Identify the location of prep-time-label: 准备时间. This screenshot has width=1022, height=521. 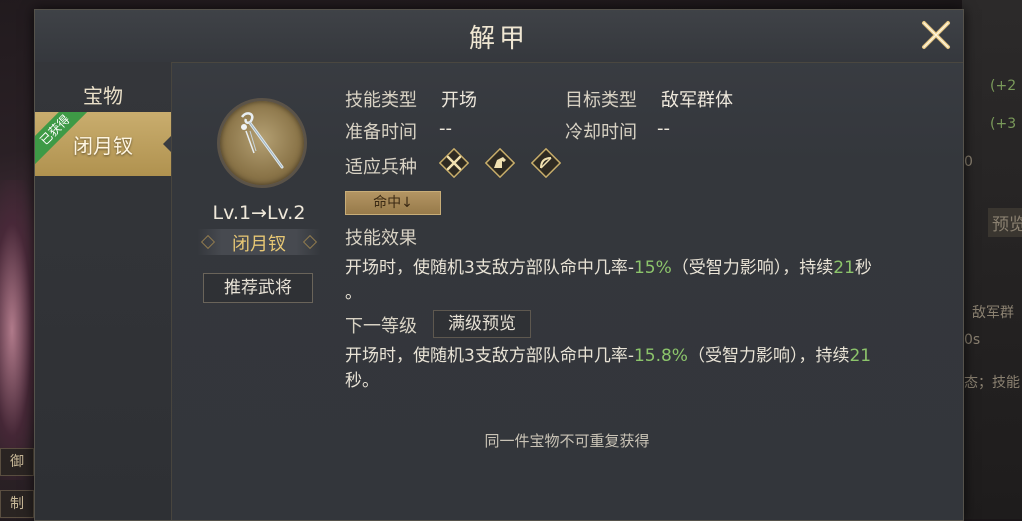
(381, 132).